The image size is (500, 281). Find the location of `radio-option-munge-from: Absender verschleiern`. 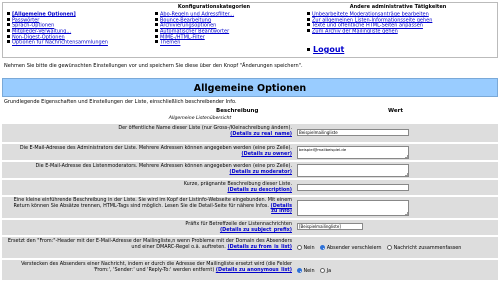

radio-option-munge-from: Absender verschleiern is located at coordinates (351, 248).